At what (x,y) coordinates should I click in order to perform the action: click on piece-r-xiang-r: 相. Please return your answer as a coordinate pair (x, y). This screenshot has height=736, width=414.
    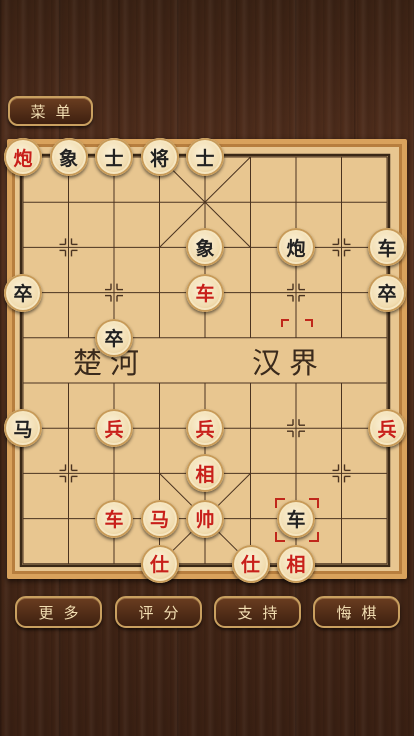
    Looking at the image, I should click on (296, 563).